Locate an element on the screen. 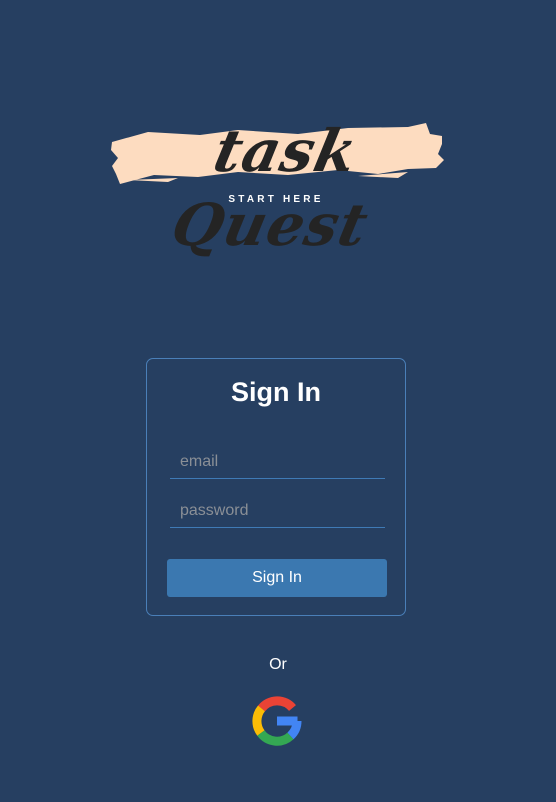  signin-button: Sign In is located at coordinates (277, 578).